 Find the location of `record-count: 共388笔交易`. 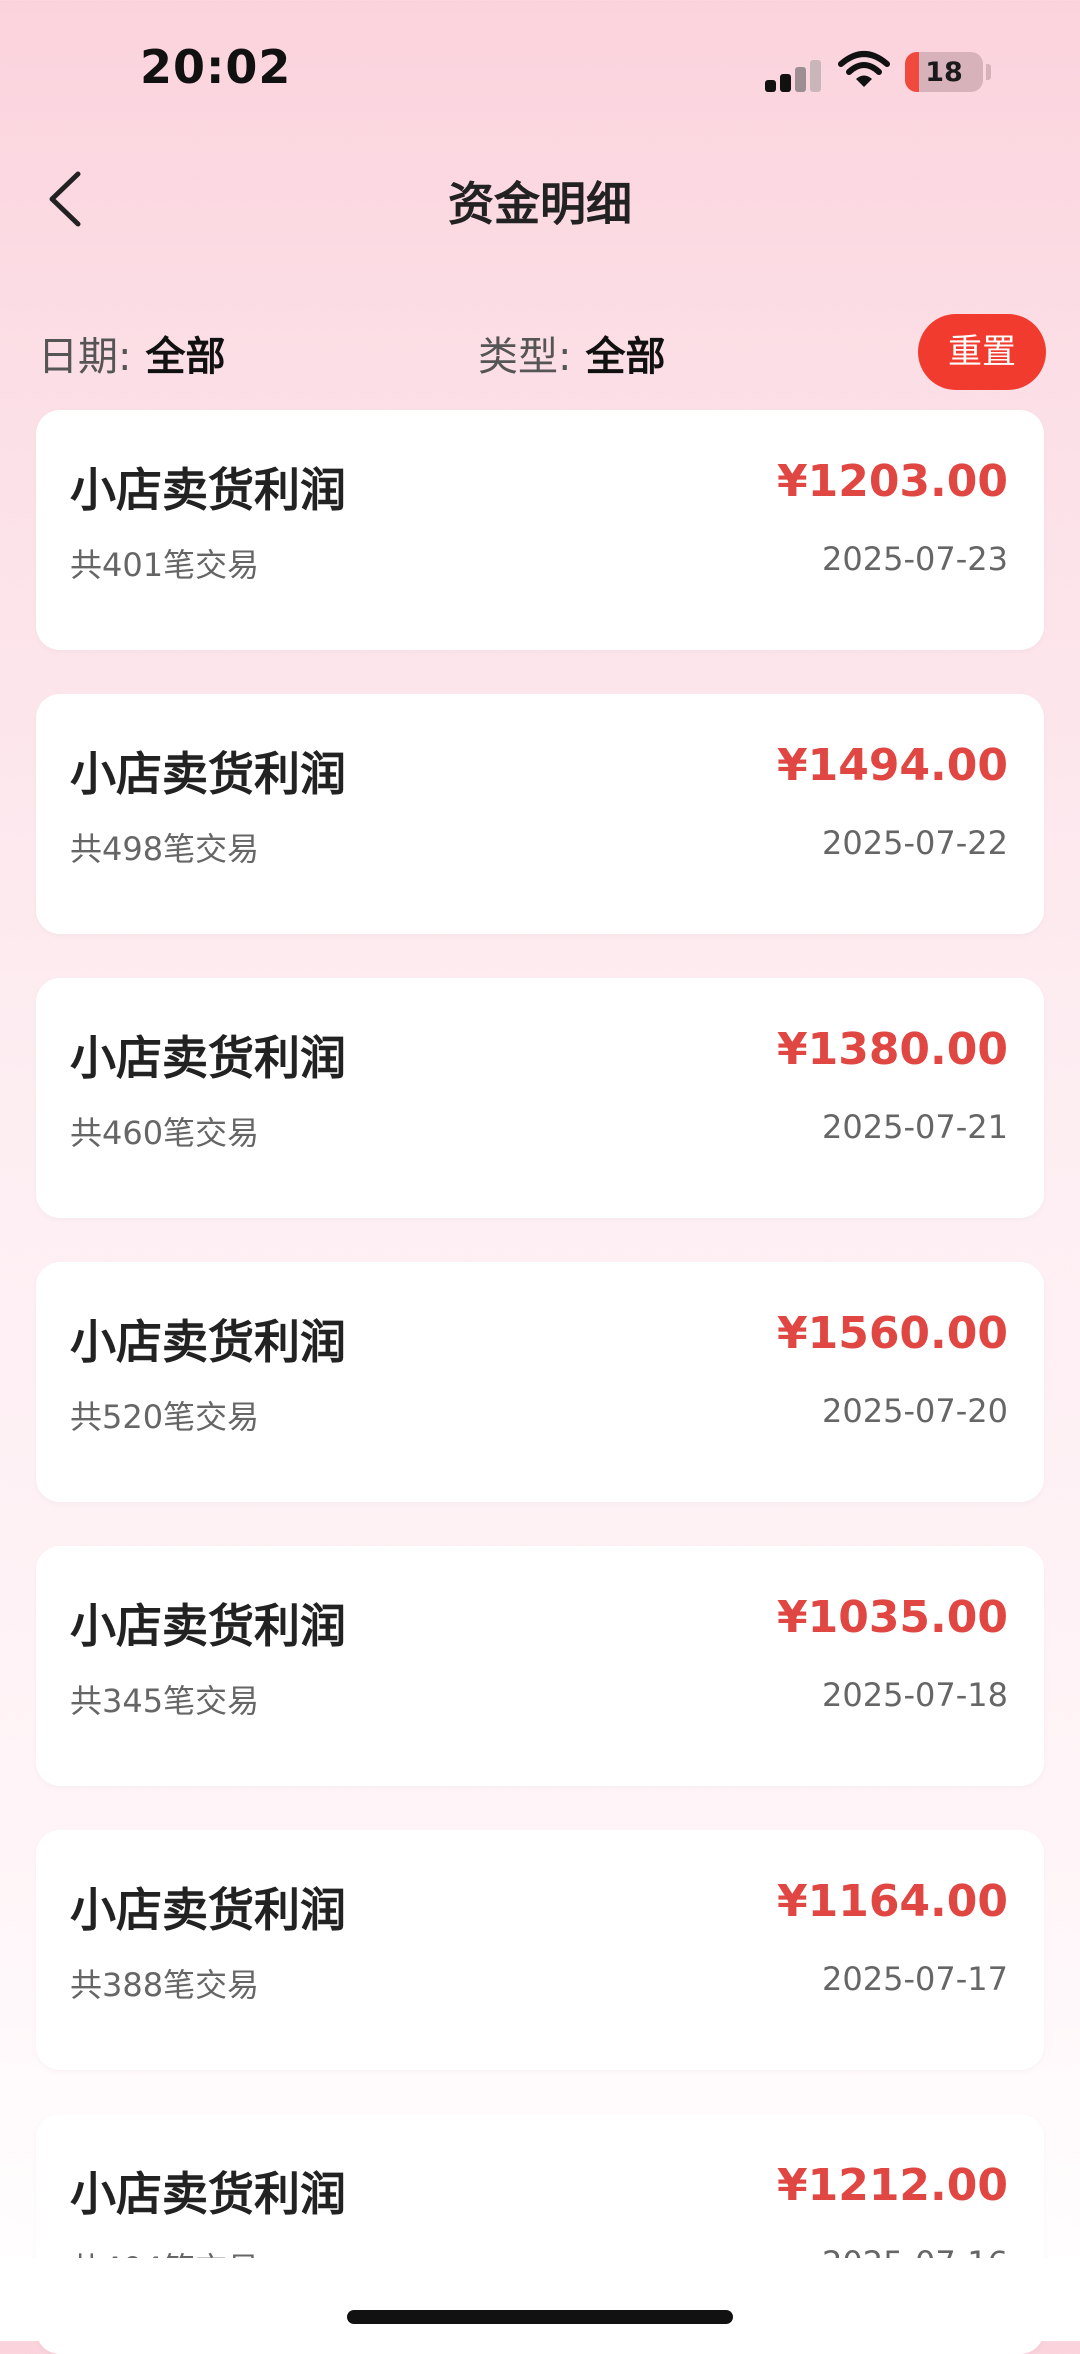

record-count: 共388笔交易 is located at coordinates (165, 1985).